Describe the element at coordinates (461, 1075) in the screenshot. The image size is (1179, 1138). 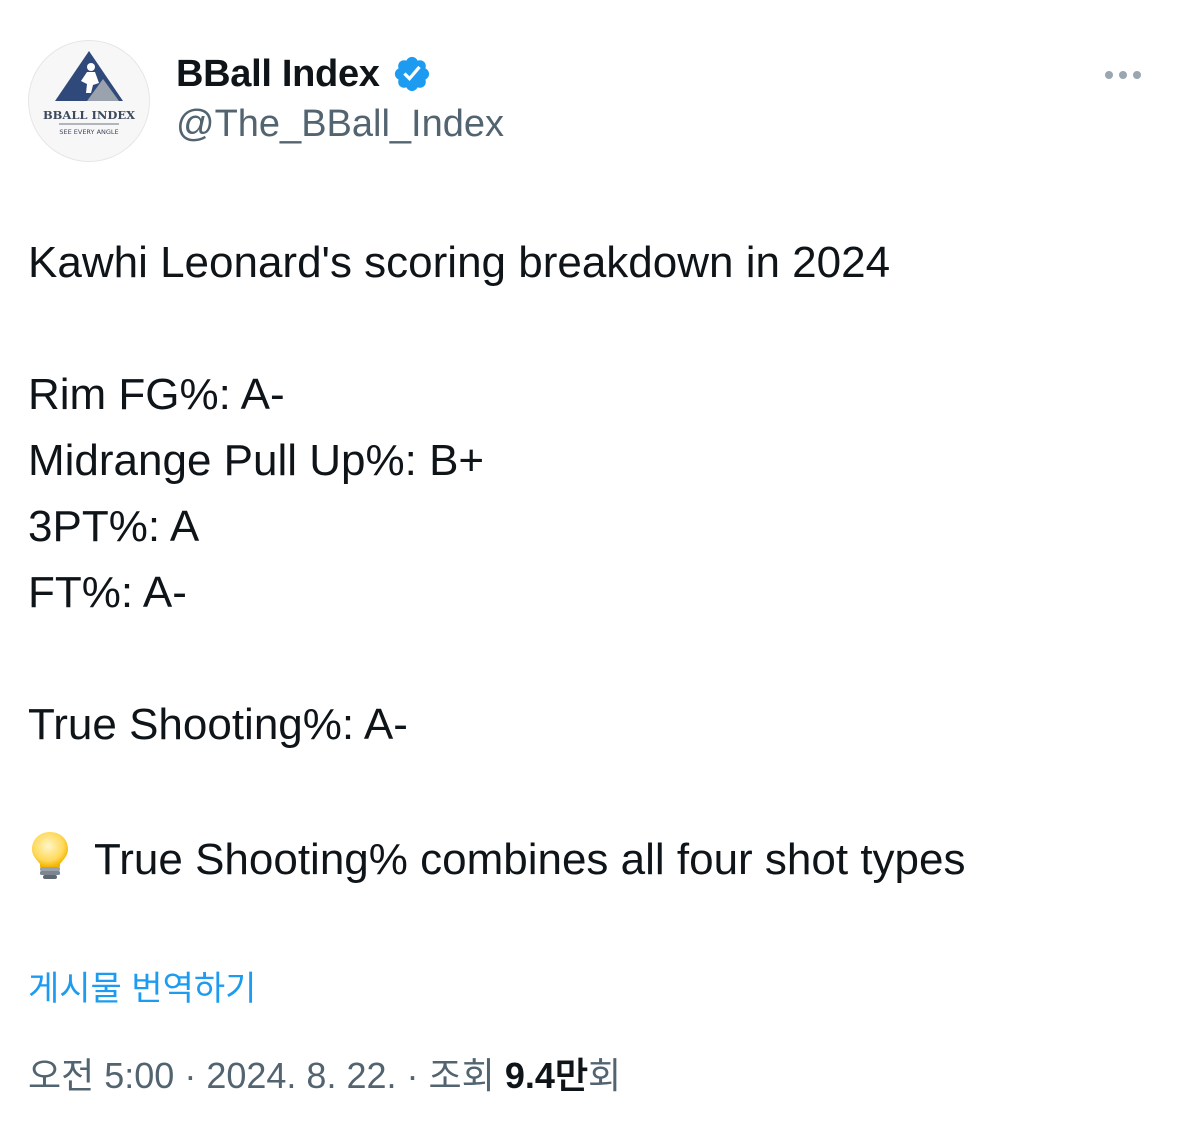
I see `views-label: 조회` at that location.